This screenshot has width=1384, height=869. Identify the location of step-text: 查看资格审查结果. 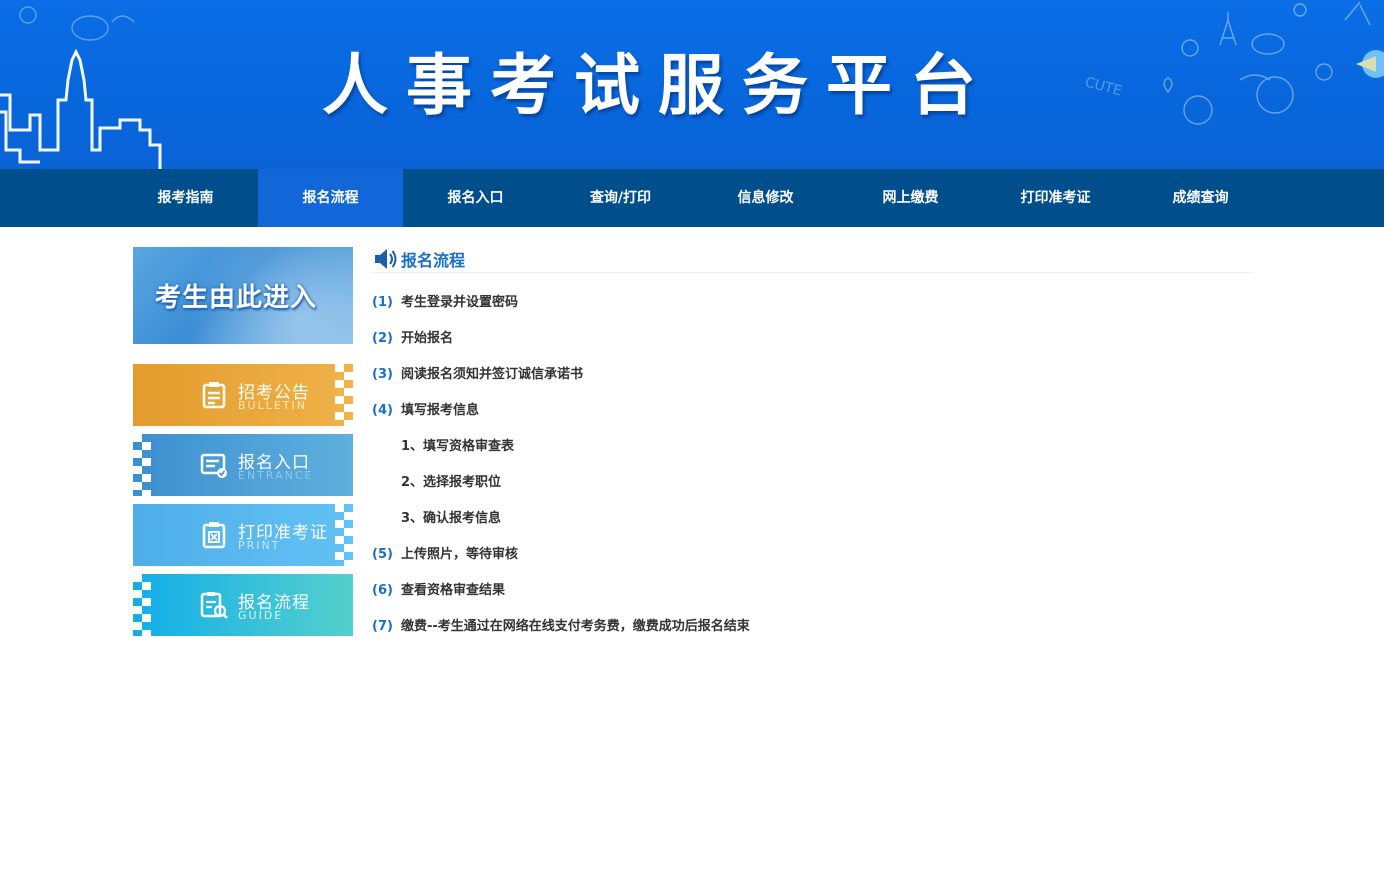
(453, 590).